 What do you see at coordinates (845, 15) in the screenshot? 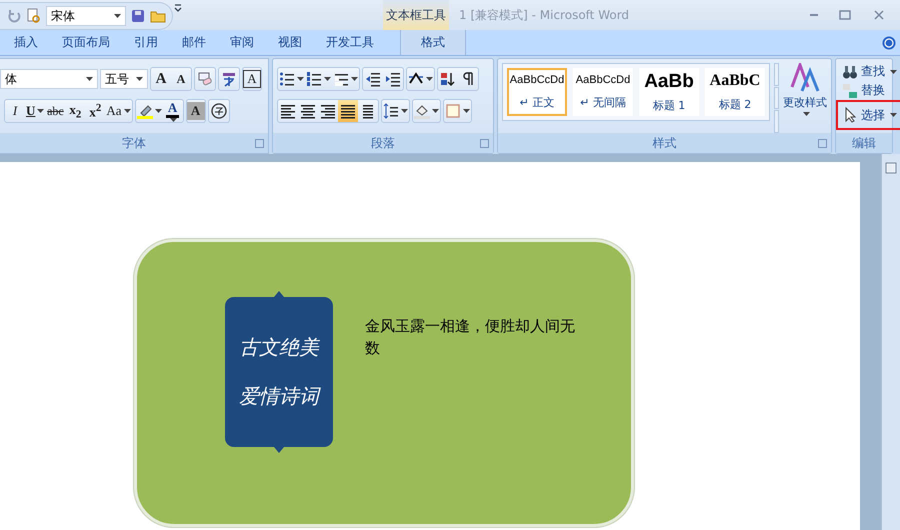
I see `maximize-icon` at bounding box center [845, 15].